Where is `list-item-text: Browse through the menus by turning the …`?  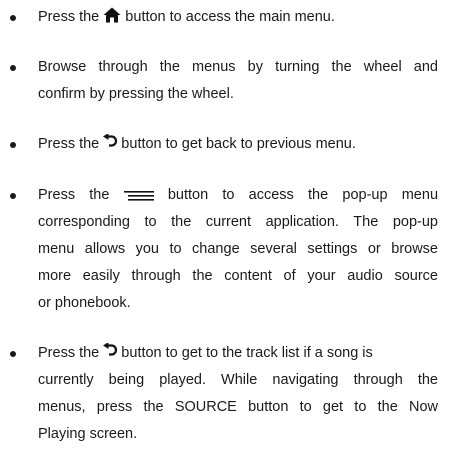
list-item-text: Browse through the menus by turning the … is located at coordinates (238, 81).